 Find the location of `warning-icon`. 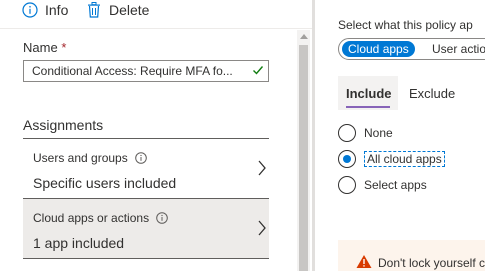

warning-icon is located at coordinates (364, 262).